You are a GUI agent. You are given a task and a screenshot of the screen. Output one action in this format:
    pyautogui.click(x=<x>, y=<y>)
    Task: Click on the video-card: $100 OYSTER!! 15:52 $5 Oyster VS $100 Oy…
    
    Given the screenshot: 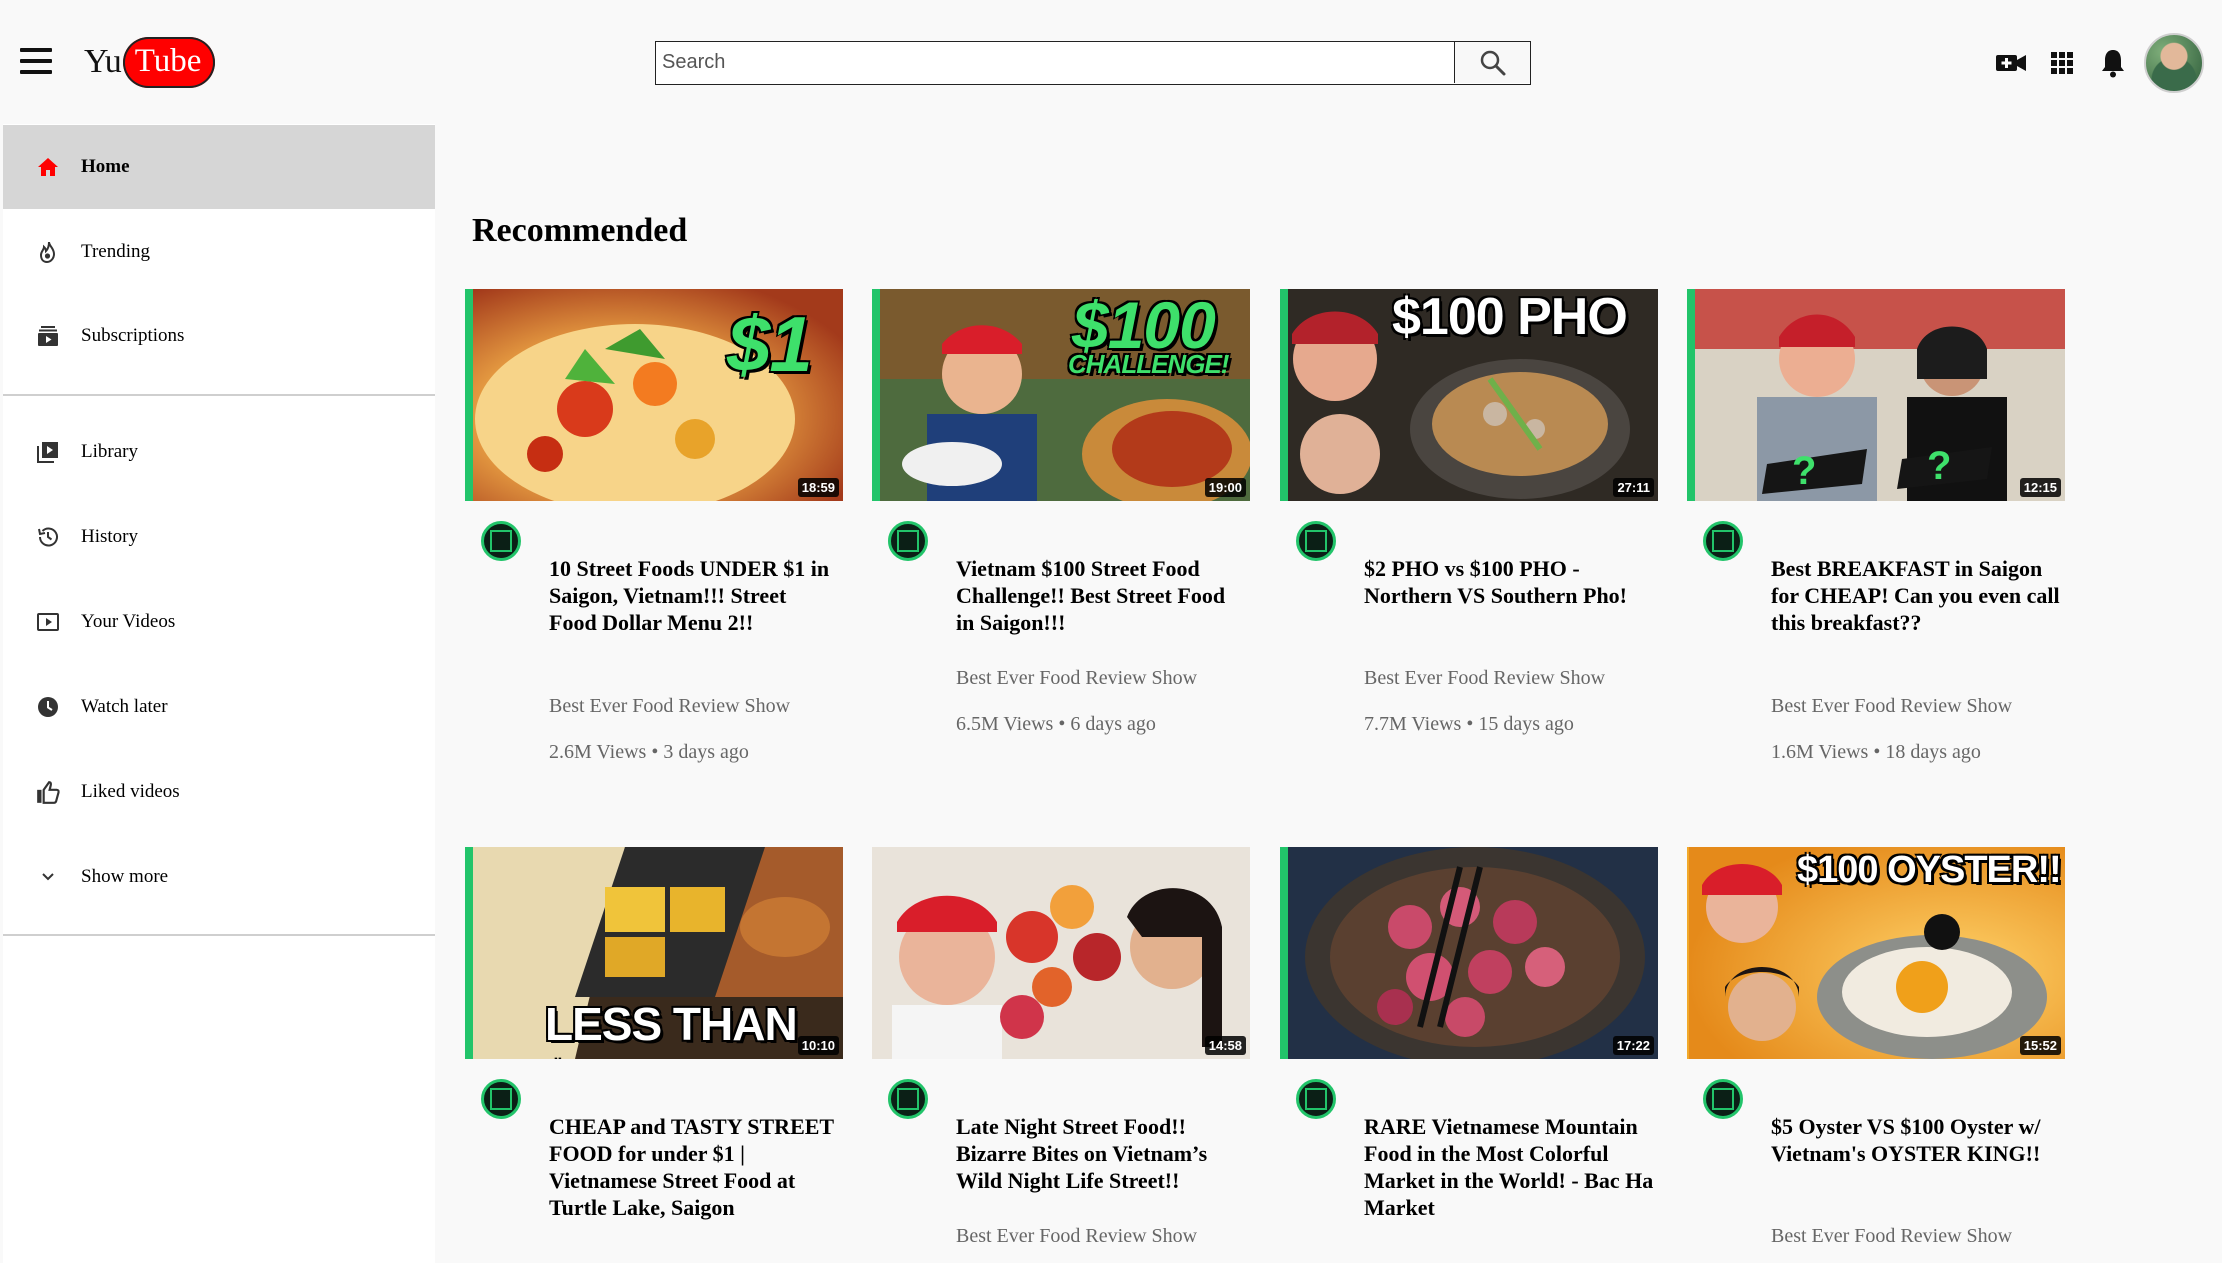 What is the action you would take?
    pyautogui.click(x=1876, y=1047)
    